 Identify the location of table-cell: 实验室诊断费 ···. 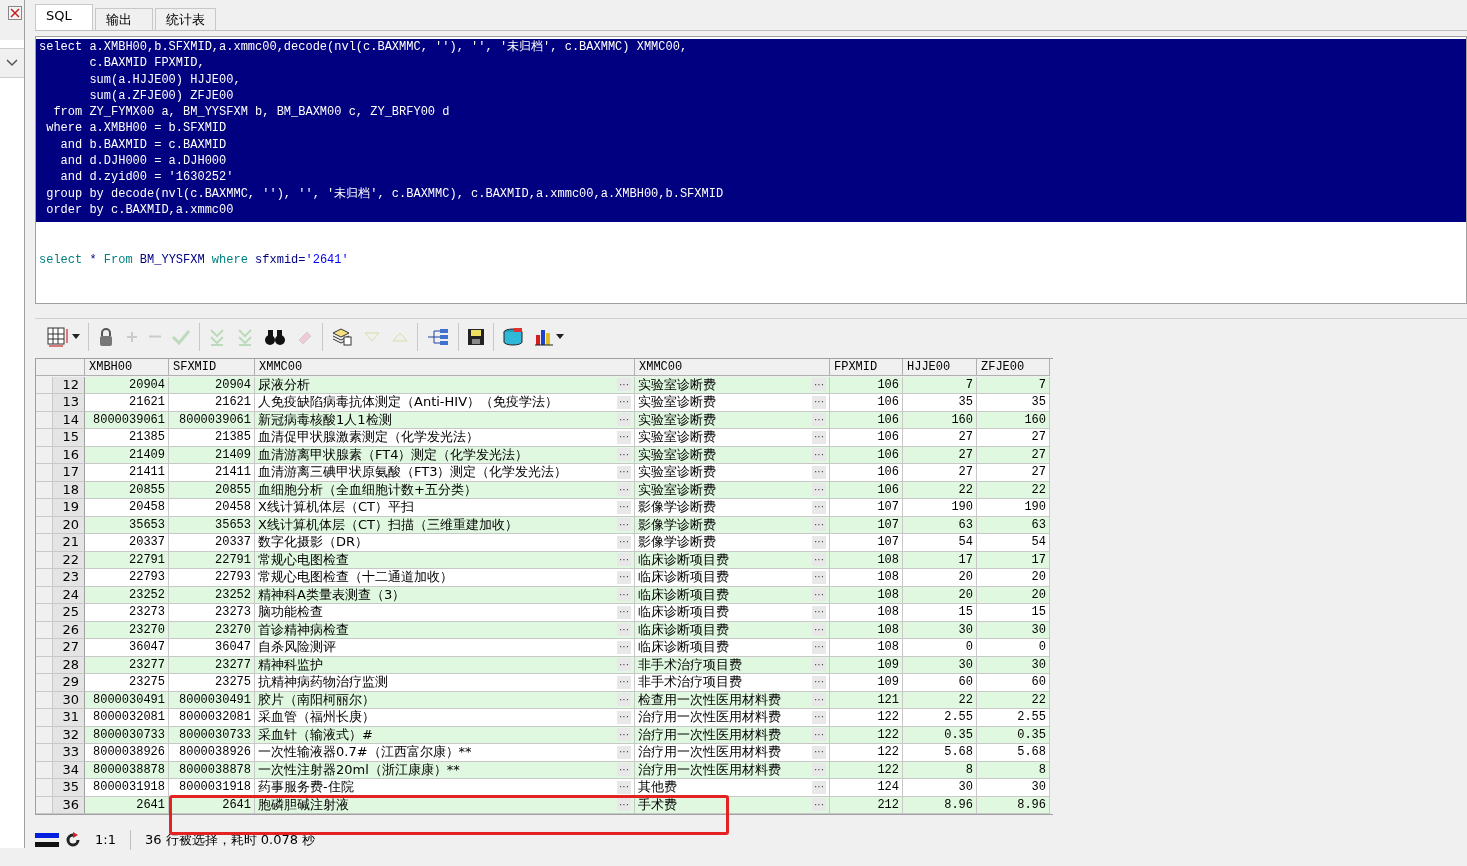
(732, 403).